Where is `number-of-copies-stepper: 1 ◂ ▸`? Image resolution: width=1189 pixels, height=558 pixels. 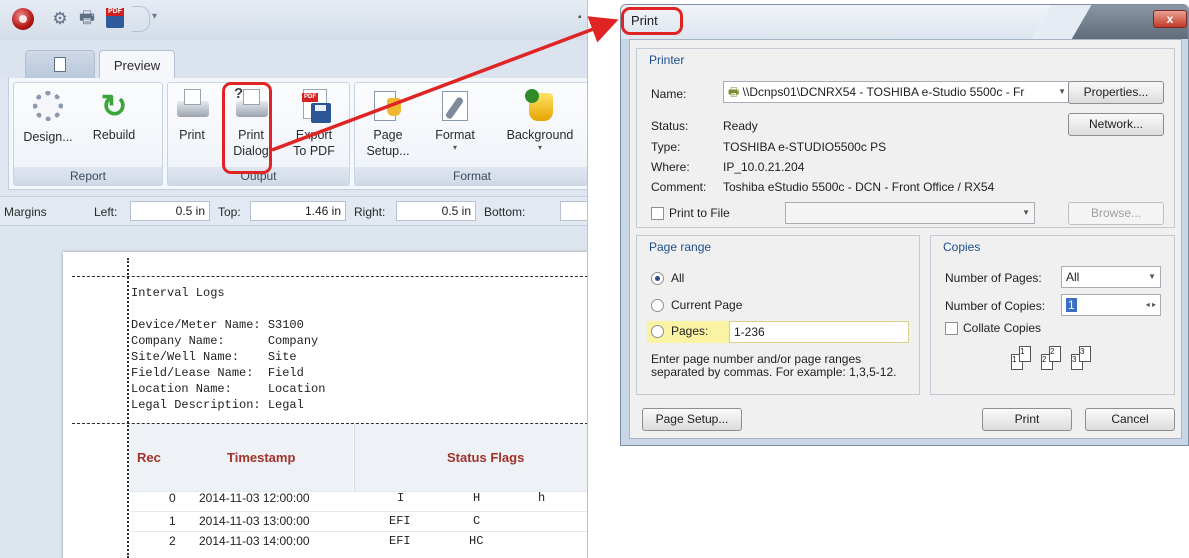
number-of-copies-stepper: 1 ◂ ▸ is located at coordinates (1111, 305).